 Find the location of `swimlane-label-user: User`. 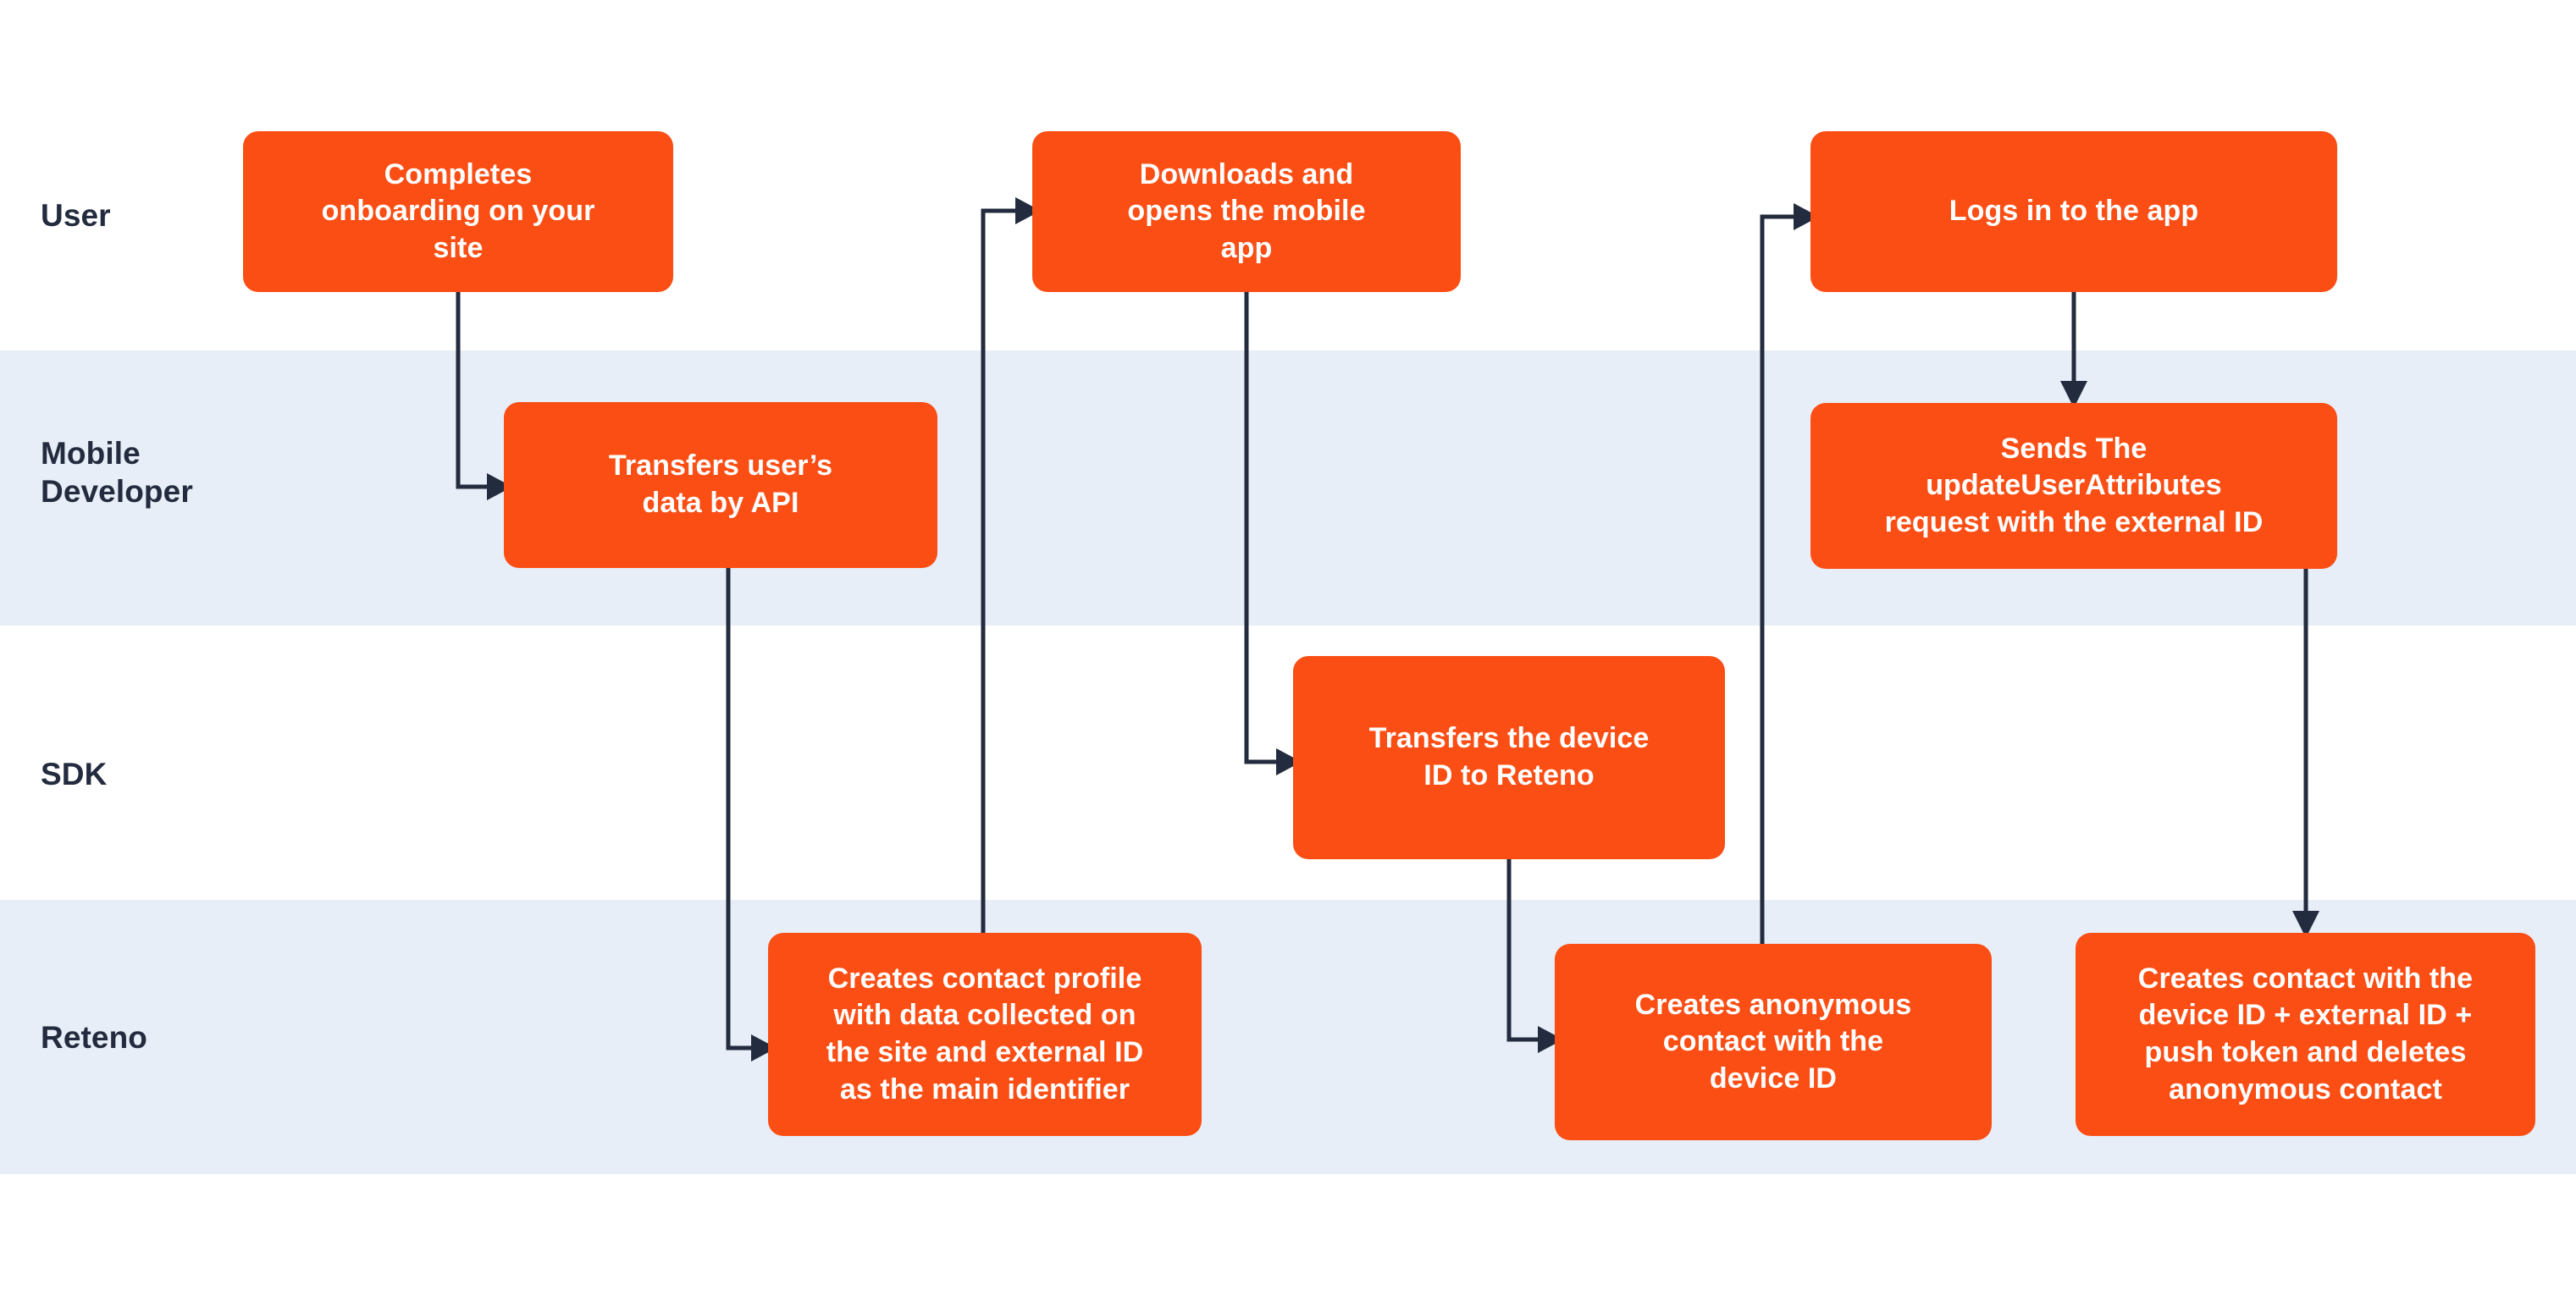

swimlane-label-user: User is located at coordinates (76, 215).